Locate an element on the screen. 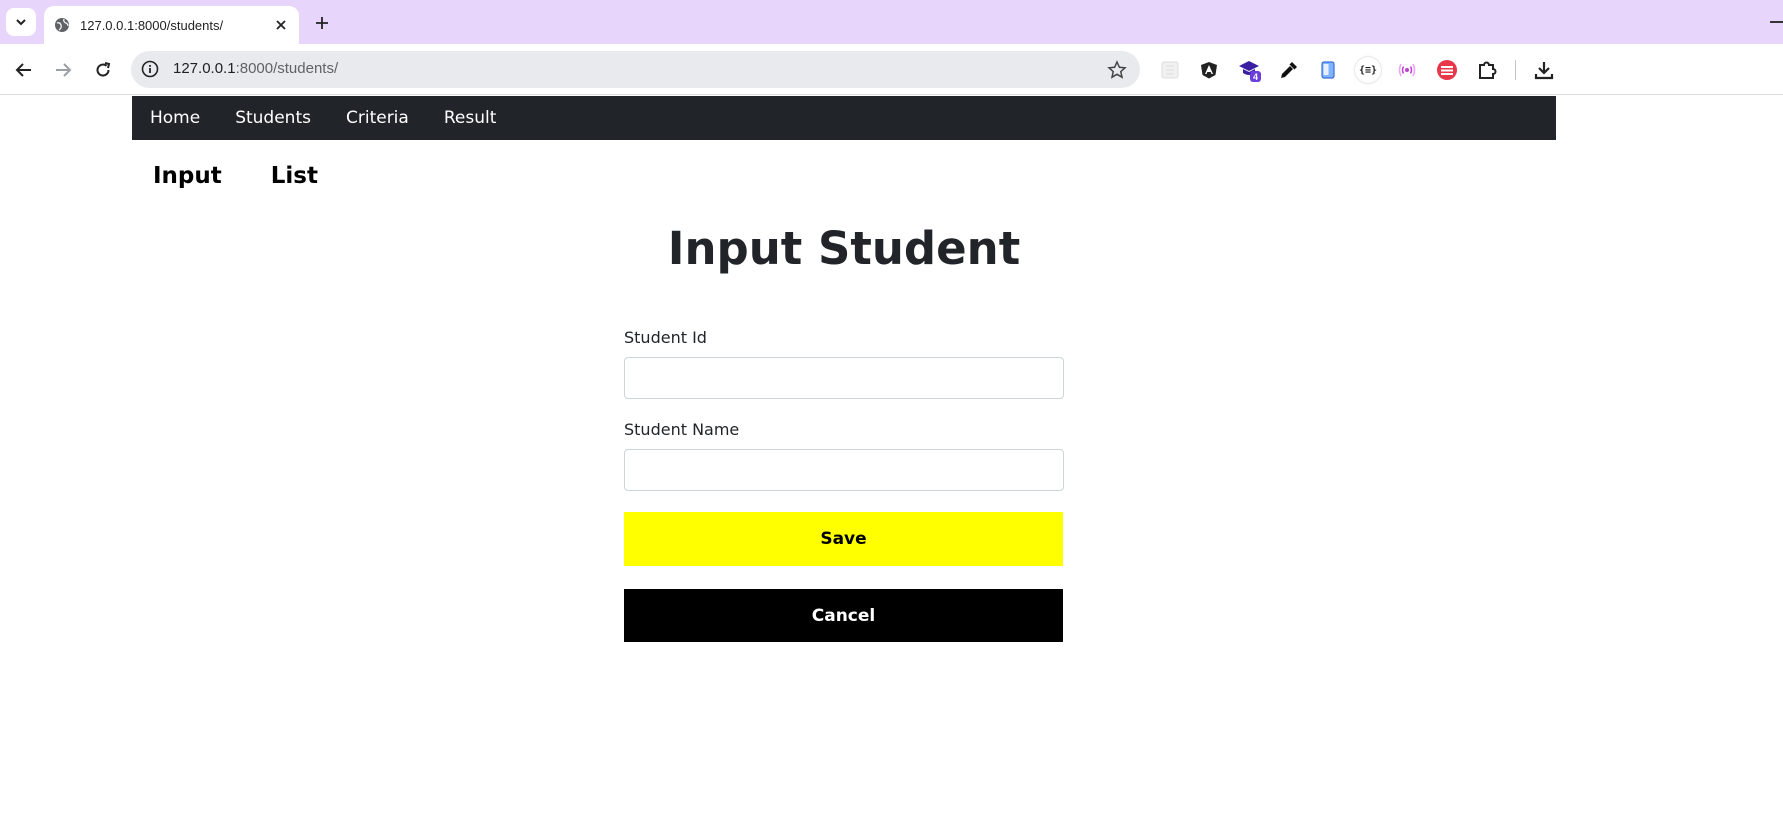  grid-ext-icon is located at coordinates (1170, 70).